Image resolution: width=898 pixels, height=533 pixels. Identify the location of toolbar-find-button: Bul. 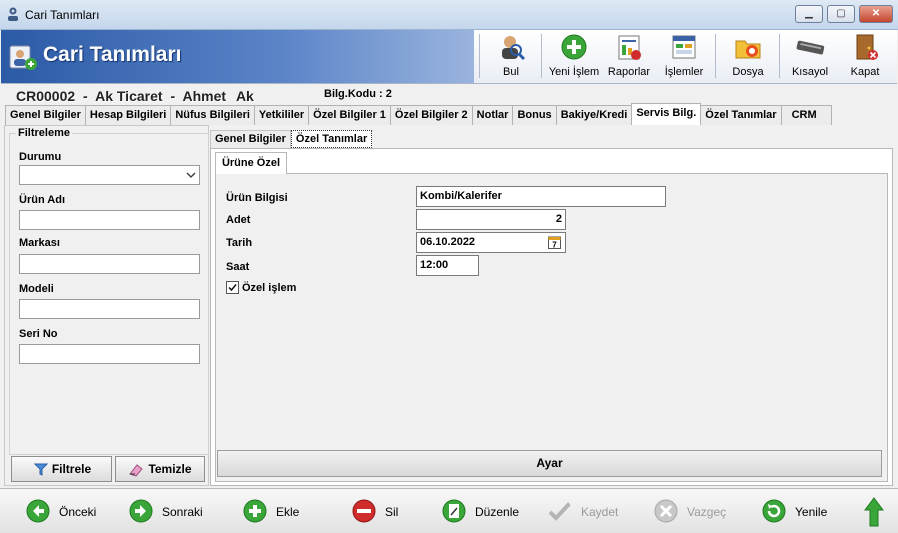
(511, 57).